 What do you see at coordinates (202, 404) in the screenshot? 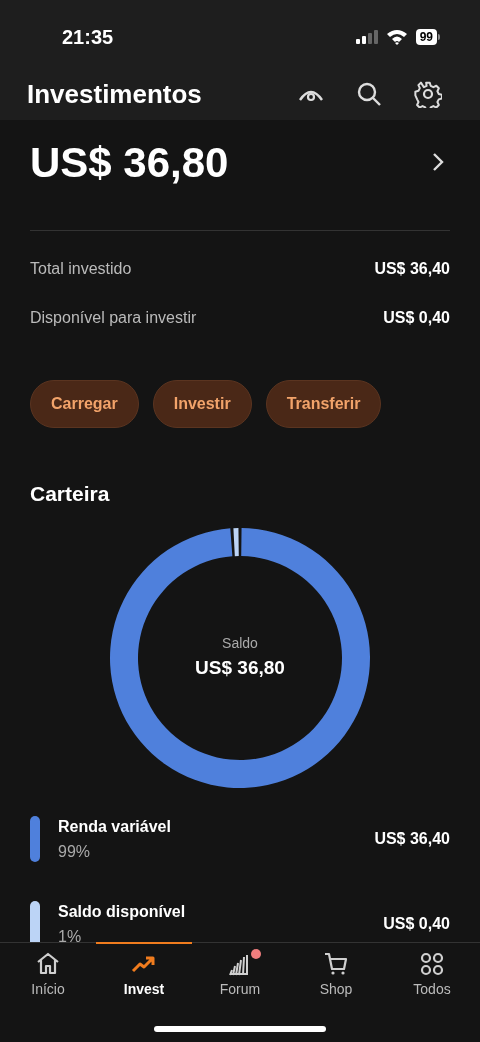
I see `action-button: Investir` at bounding box center [202, 404].